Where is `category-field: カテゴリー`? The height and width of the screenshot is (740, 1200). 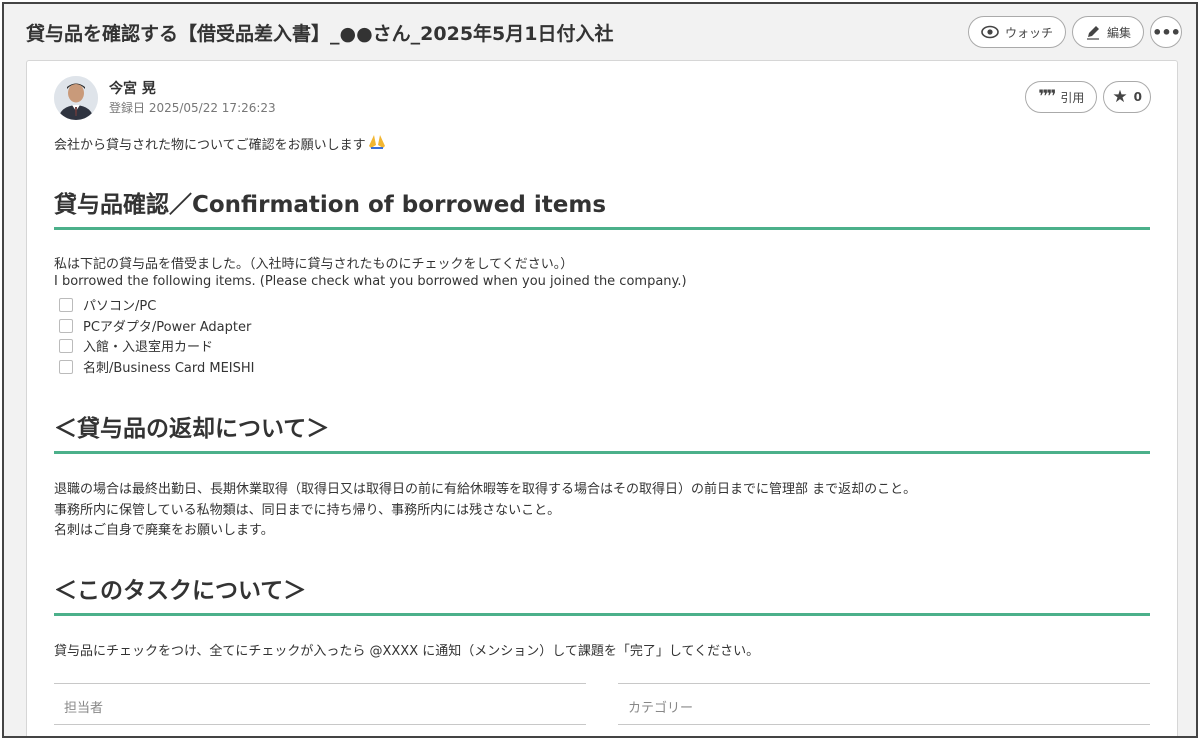 category-field: カテゴリー is located at coordinates (884, 704).